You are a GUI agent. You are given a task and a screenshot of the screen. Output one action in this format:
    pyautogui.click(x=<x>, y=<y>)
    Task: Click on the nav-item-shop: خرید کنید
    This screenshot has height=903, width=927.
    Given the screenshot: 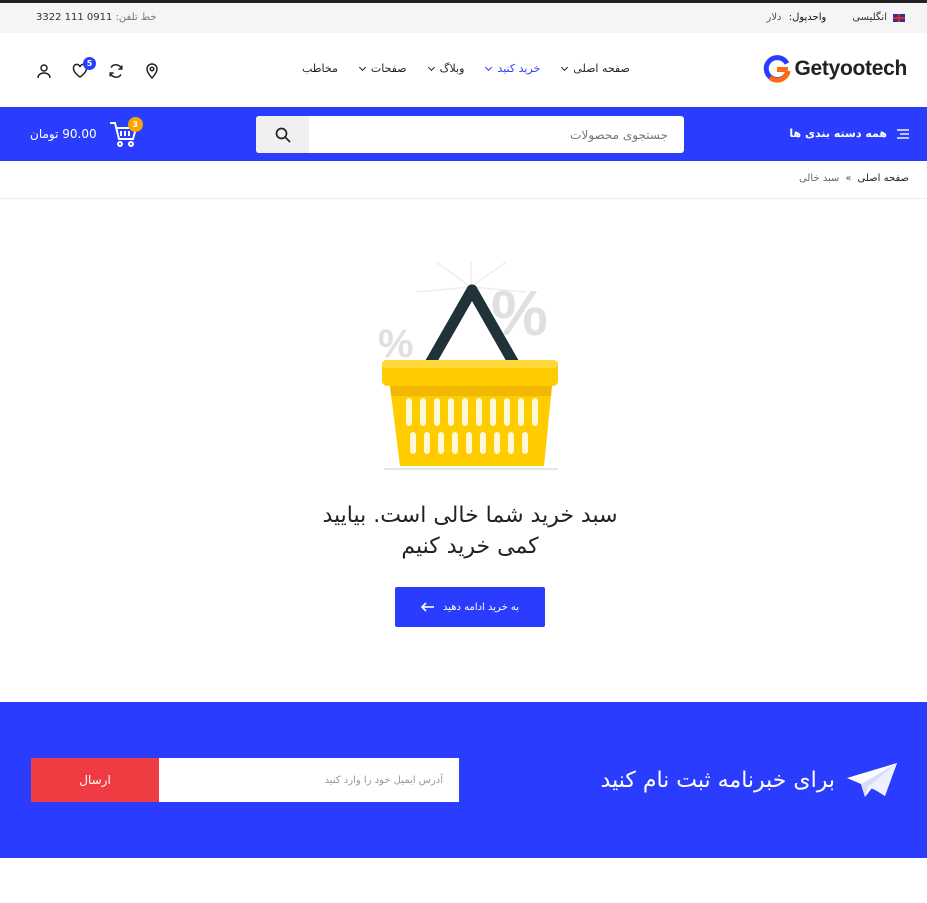 What is the action you would take?
    pyautogui.click(x=513, y=68)
    